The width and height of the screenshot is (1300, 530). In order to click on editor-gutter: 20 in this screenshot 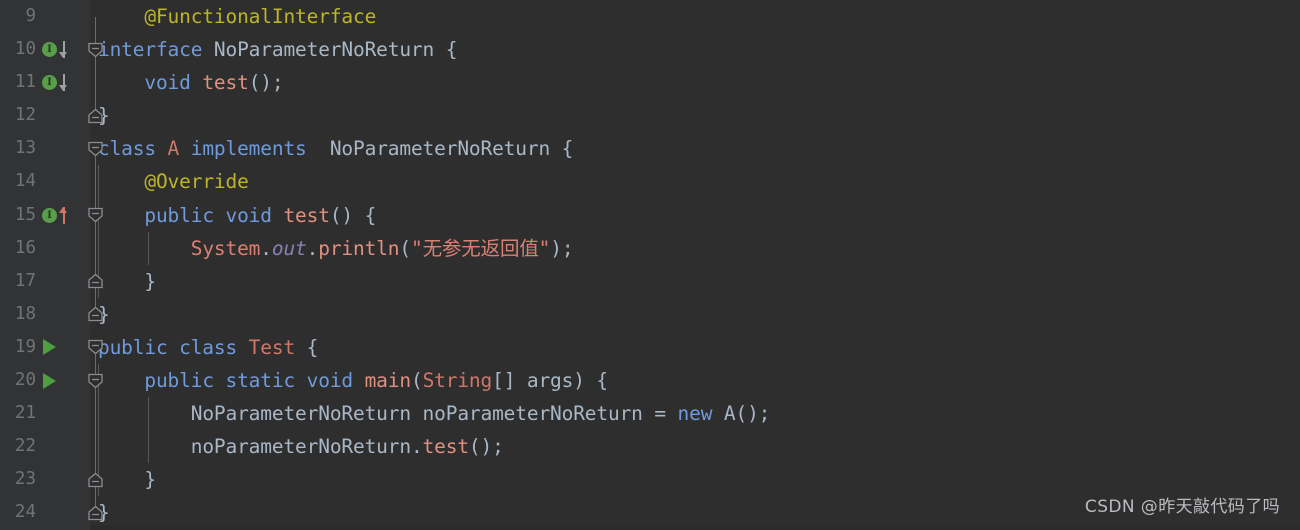, I will do `click(45, 381)`.